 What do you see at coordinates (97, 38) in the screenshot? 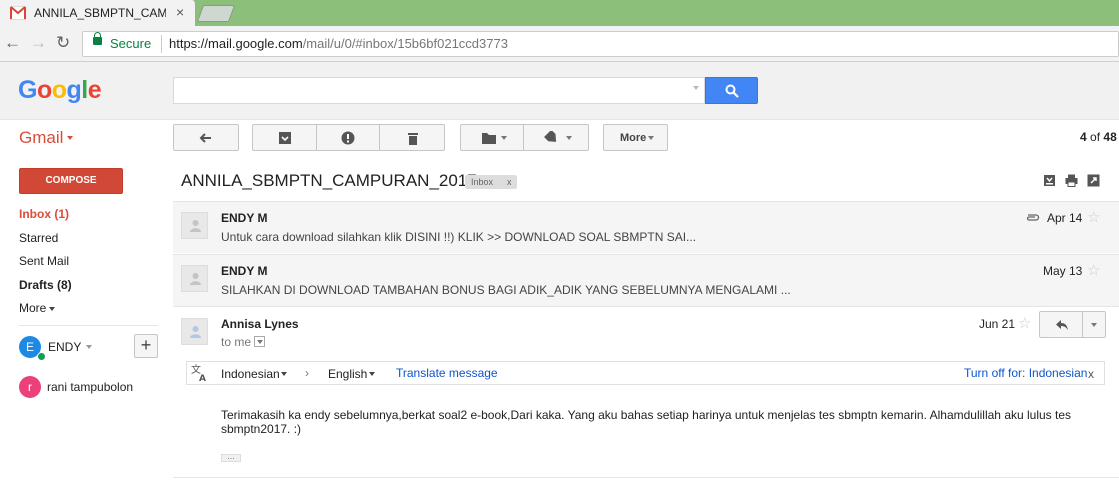
I see `lock-icon` at bounding box center [97, 38].